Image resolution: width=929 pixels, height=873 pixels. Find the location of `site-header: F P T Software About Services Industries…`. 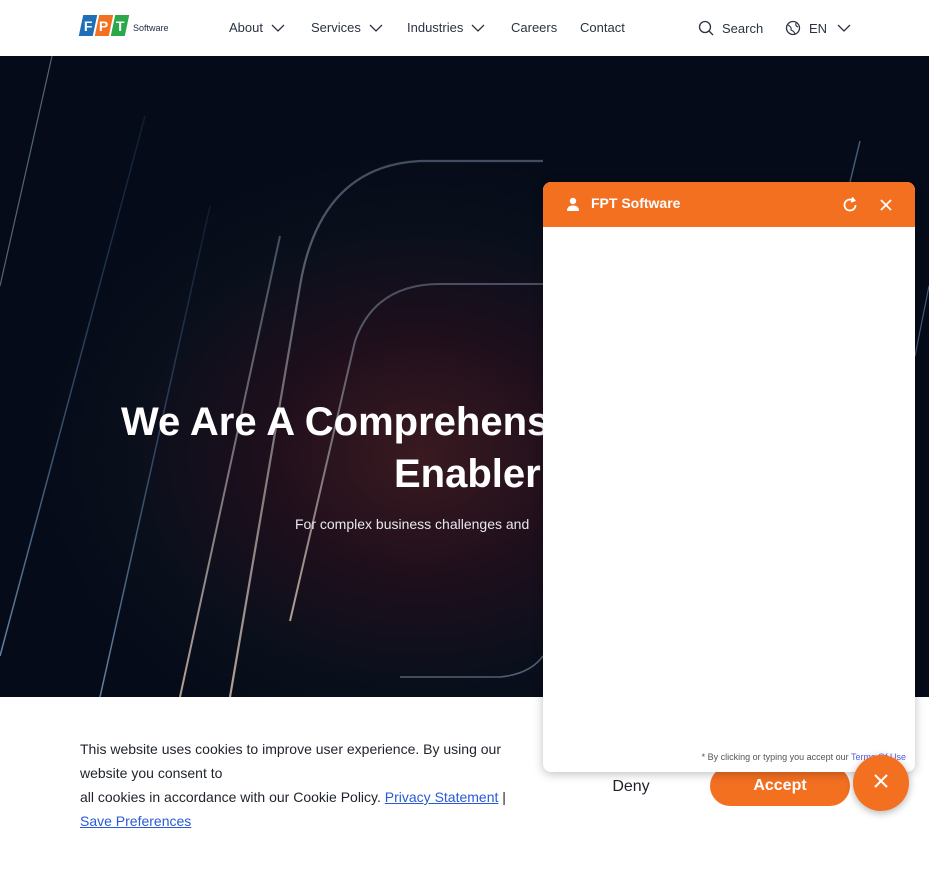

site-header: F P T Software About Services Industries… is located at coordinates (464, 28).